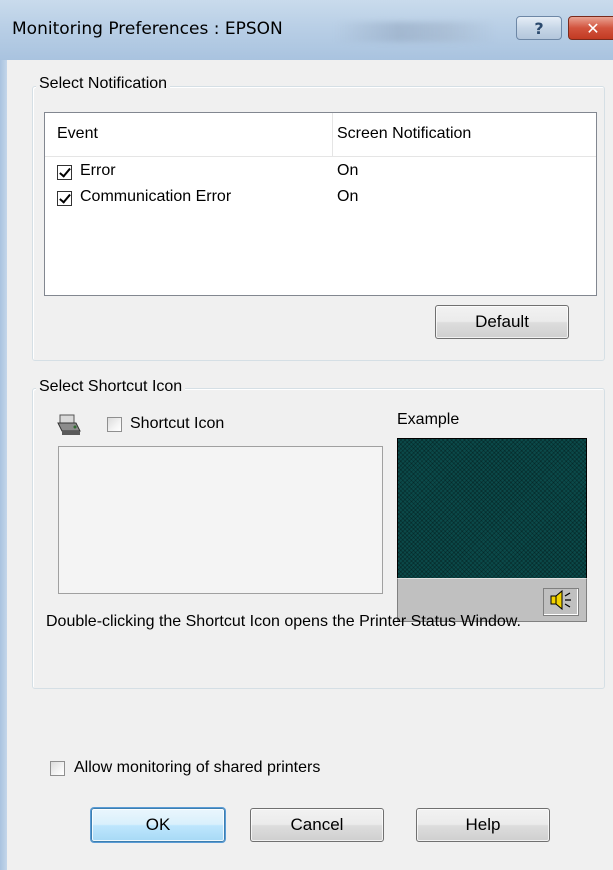 The height and width of the screenshot is (870, 613). Describe the element at coordinates (177, 424) in the screenshot. I see `shortcut-icon-label: Shortcut Icon` at that location.